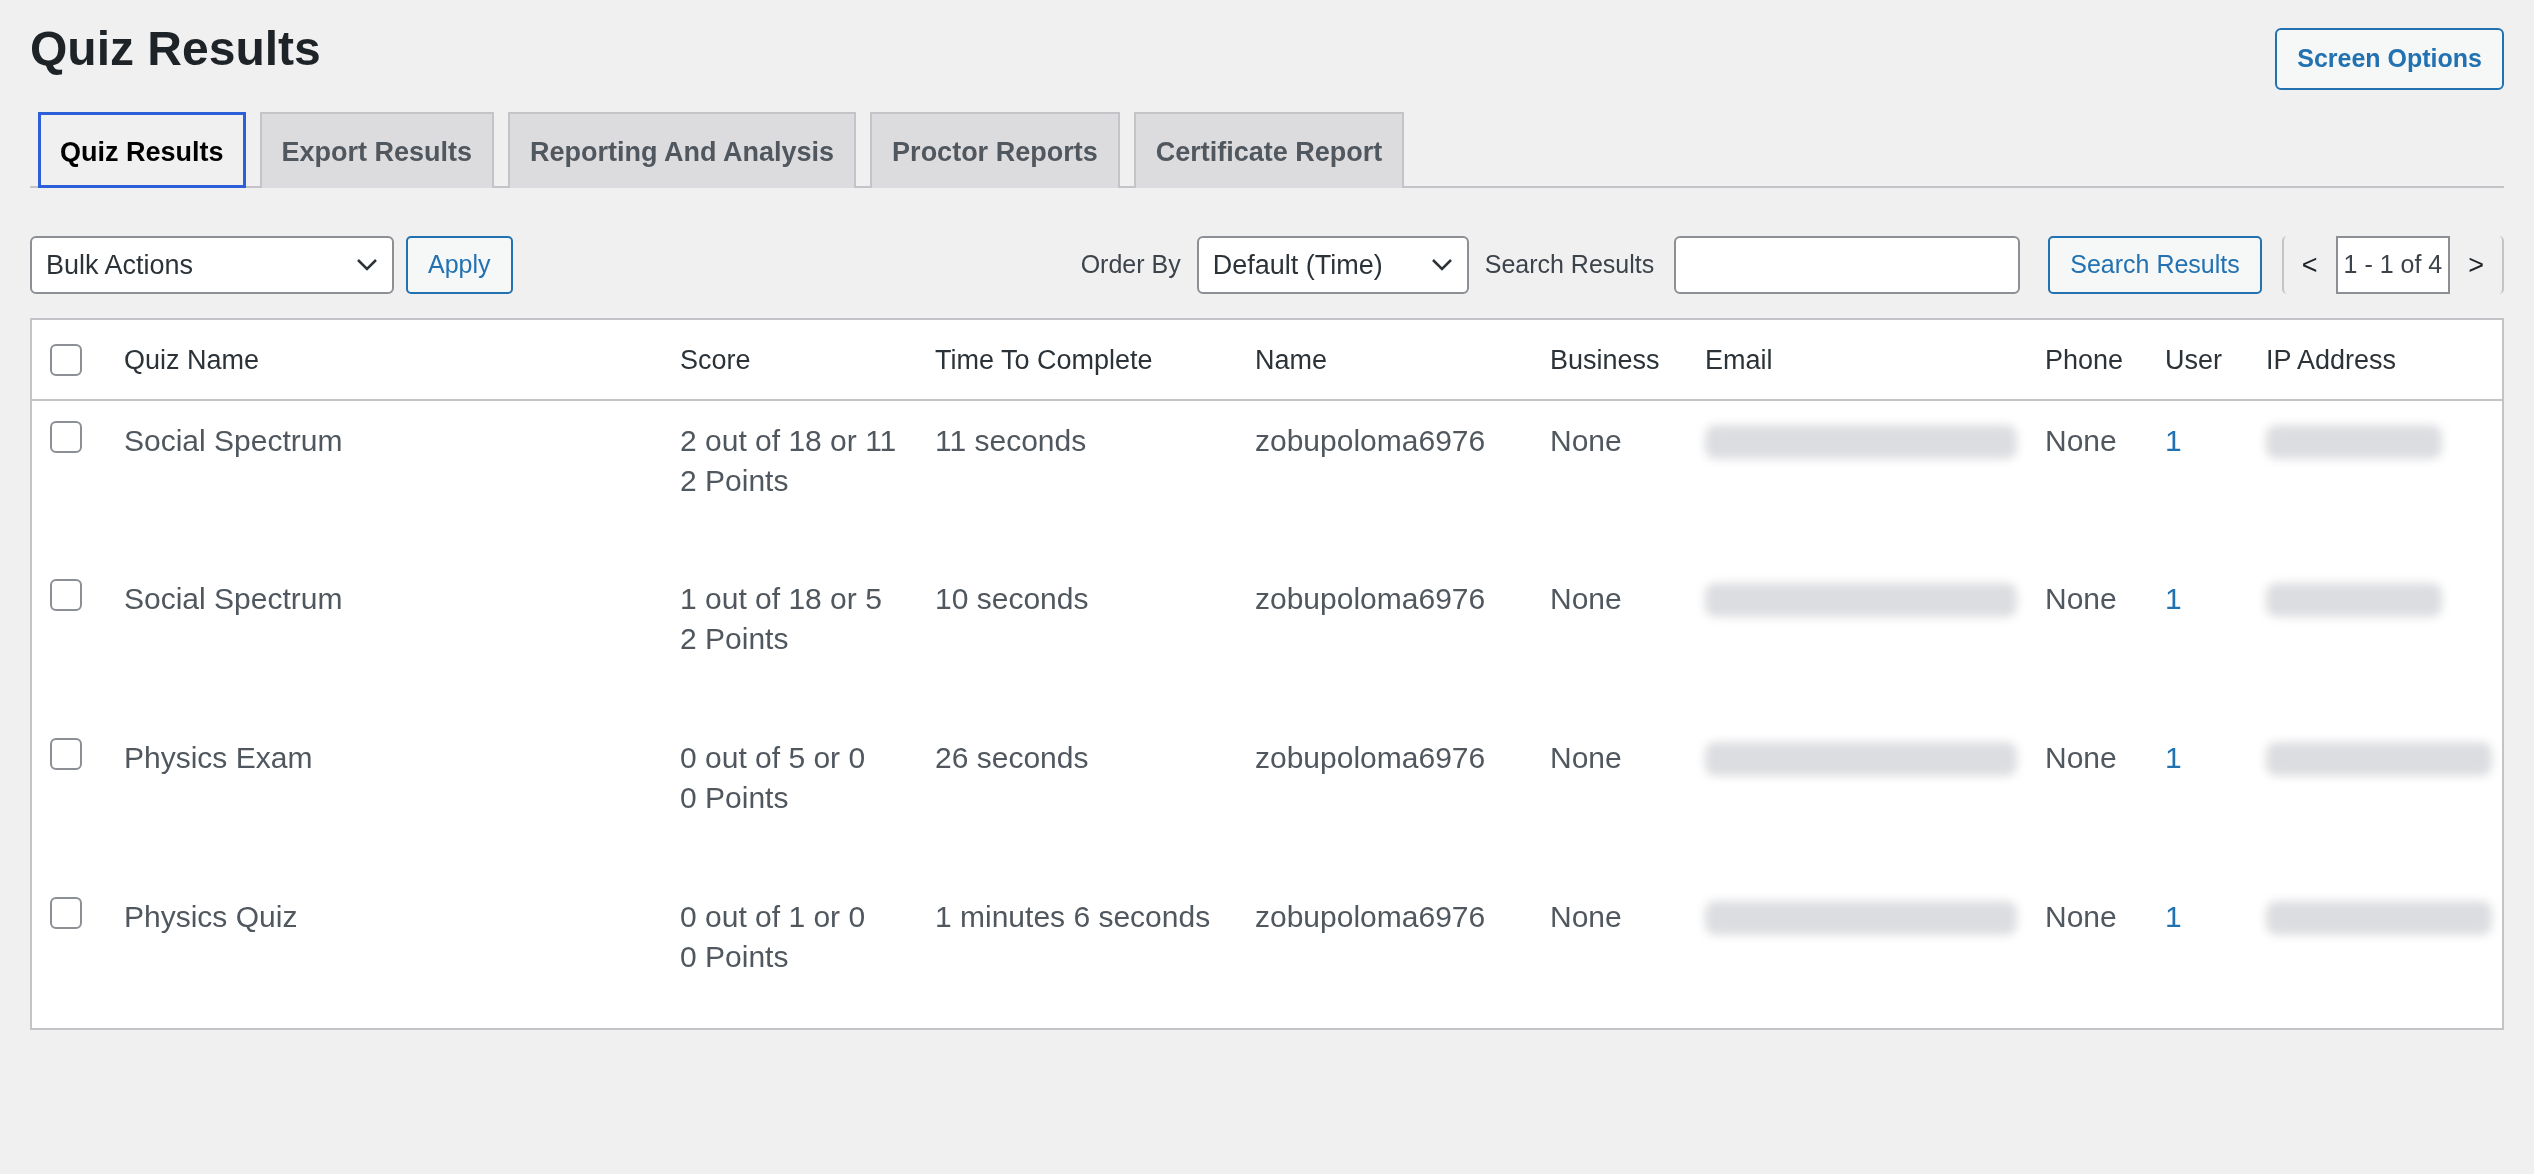 The image size is (2534, 1174). Describe the element at coordinates (1012, 598) in the screenshot. I see `table-cell-text: 10 seconds` at that location.